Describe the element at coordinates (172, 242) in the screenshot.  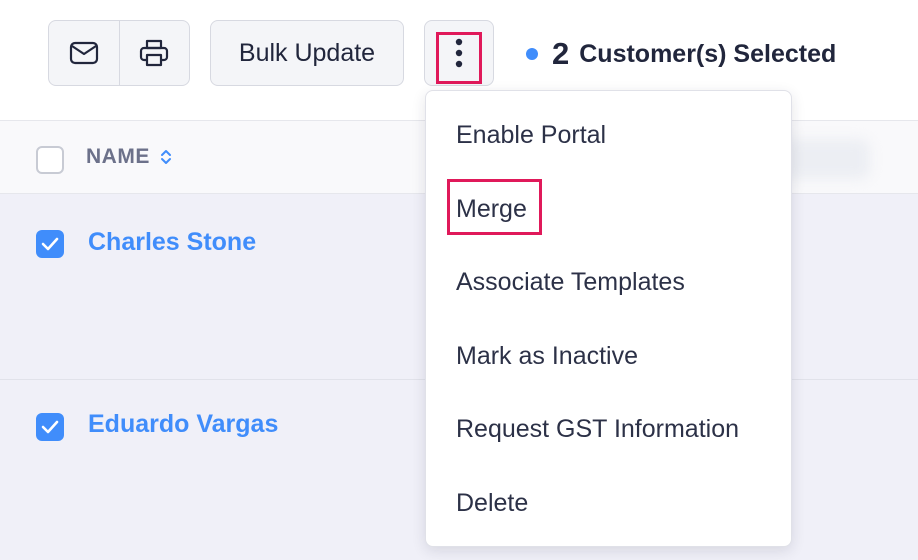
I see `customer-name-link: Charles Stone` at that location.